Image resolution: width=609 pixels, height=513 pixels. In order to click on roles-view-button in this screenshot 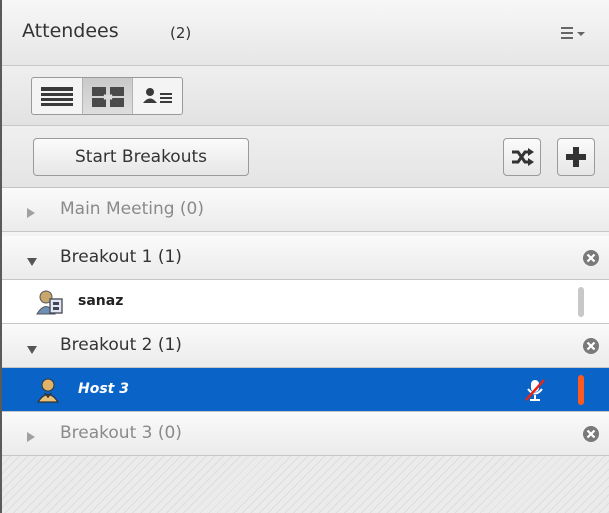, I will do `click(157, 96)`.